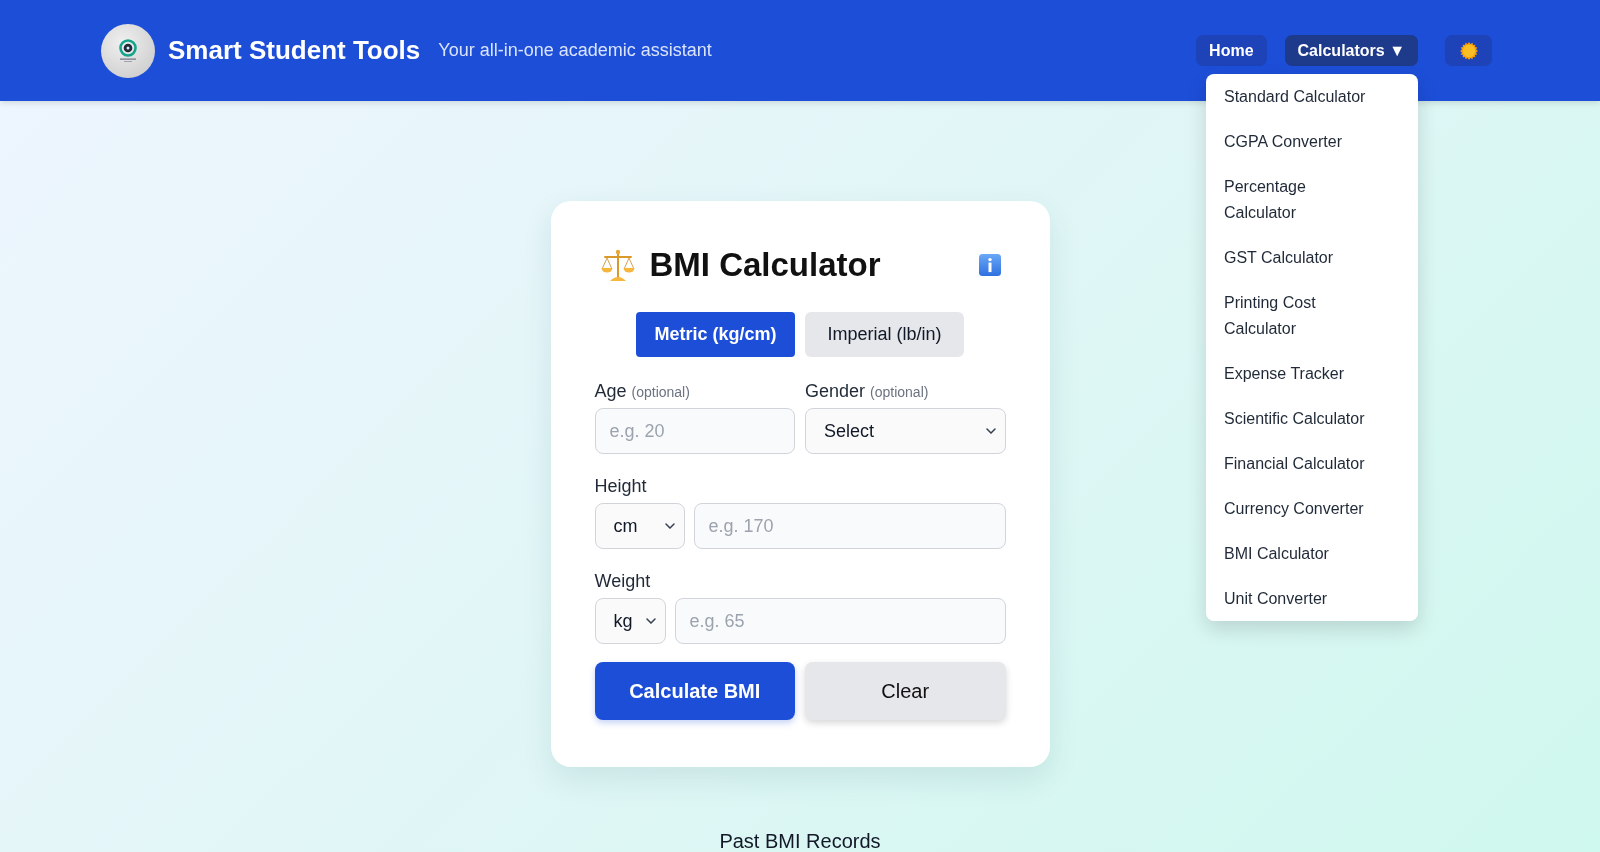 The height and width of the screenshot is (852, 1600). Describe the element at coordinates (1312, 598) in the screenshot. I see `dropdown-menu-item: Unit Converter` at that location.